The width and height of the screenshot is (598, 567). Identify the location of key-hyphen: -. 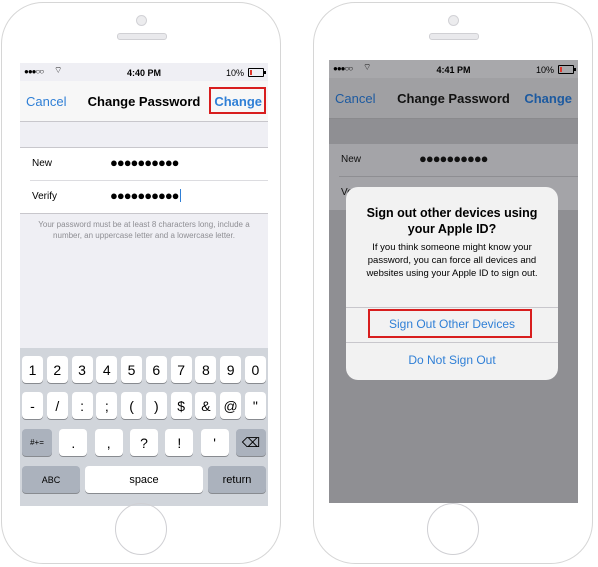
(32, 405).